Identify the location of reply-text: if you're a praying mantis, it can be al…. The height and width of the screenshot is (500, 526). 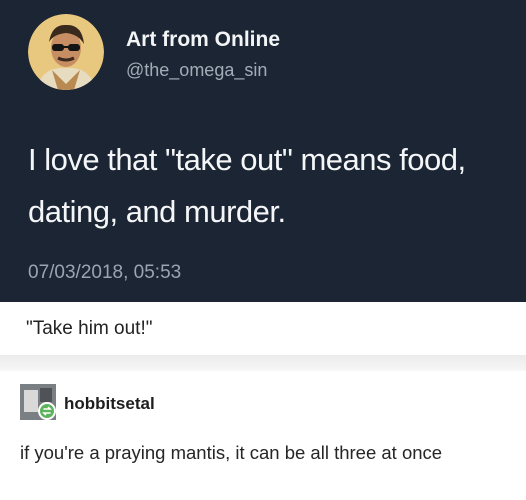
(231, 452).